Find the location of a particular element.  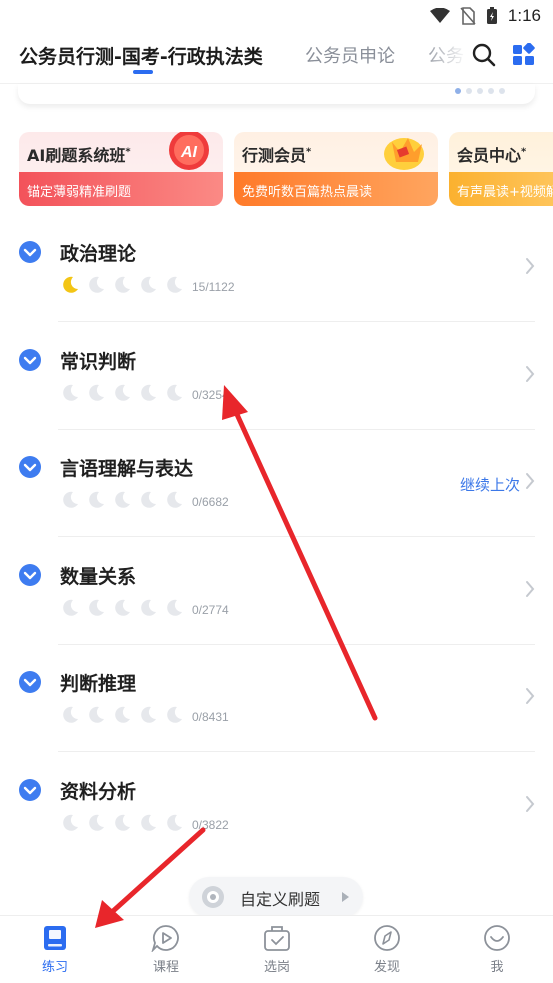

promo-xingce-member: 行测会员* 免费听数百篇热点晨读 is located at coordinates (336, 169).